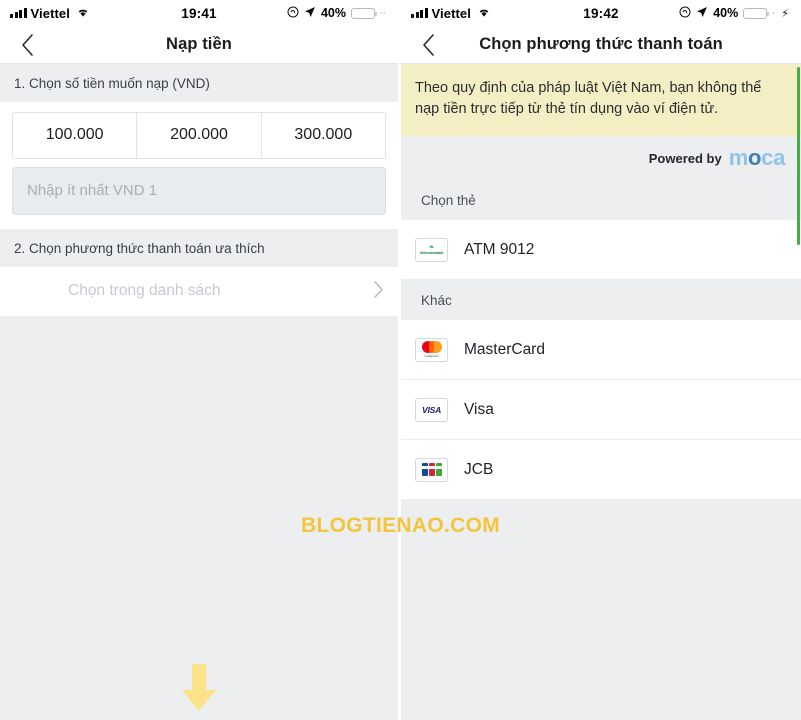 This screenshot has width=801, height=720. Describe the element at coordinates (383, 13) in the screenshot. I see `status-trailing-dots: ··` at that location.